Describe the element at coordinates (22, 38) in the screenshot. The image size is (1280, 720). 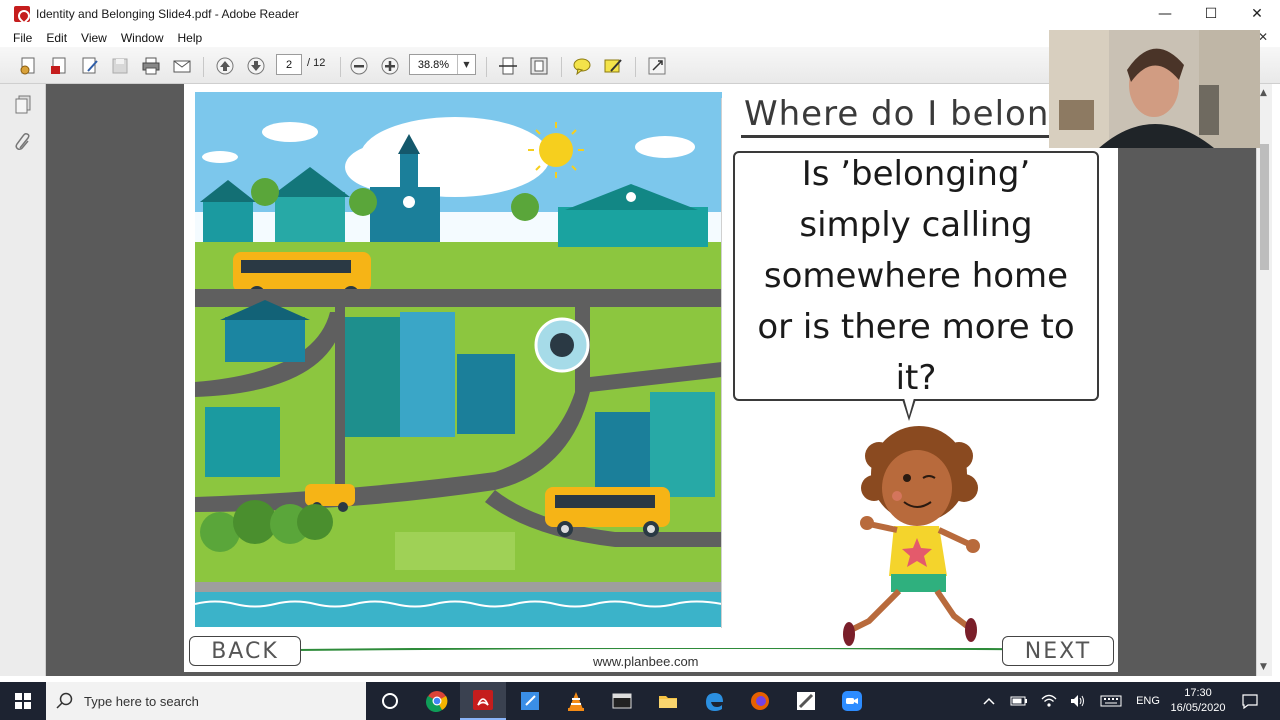
I see `menu-file: File` at that location.